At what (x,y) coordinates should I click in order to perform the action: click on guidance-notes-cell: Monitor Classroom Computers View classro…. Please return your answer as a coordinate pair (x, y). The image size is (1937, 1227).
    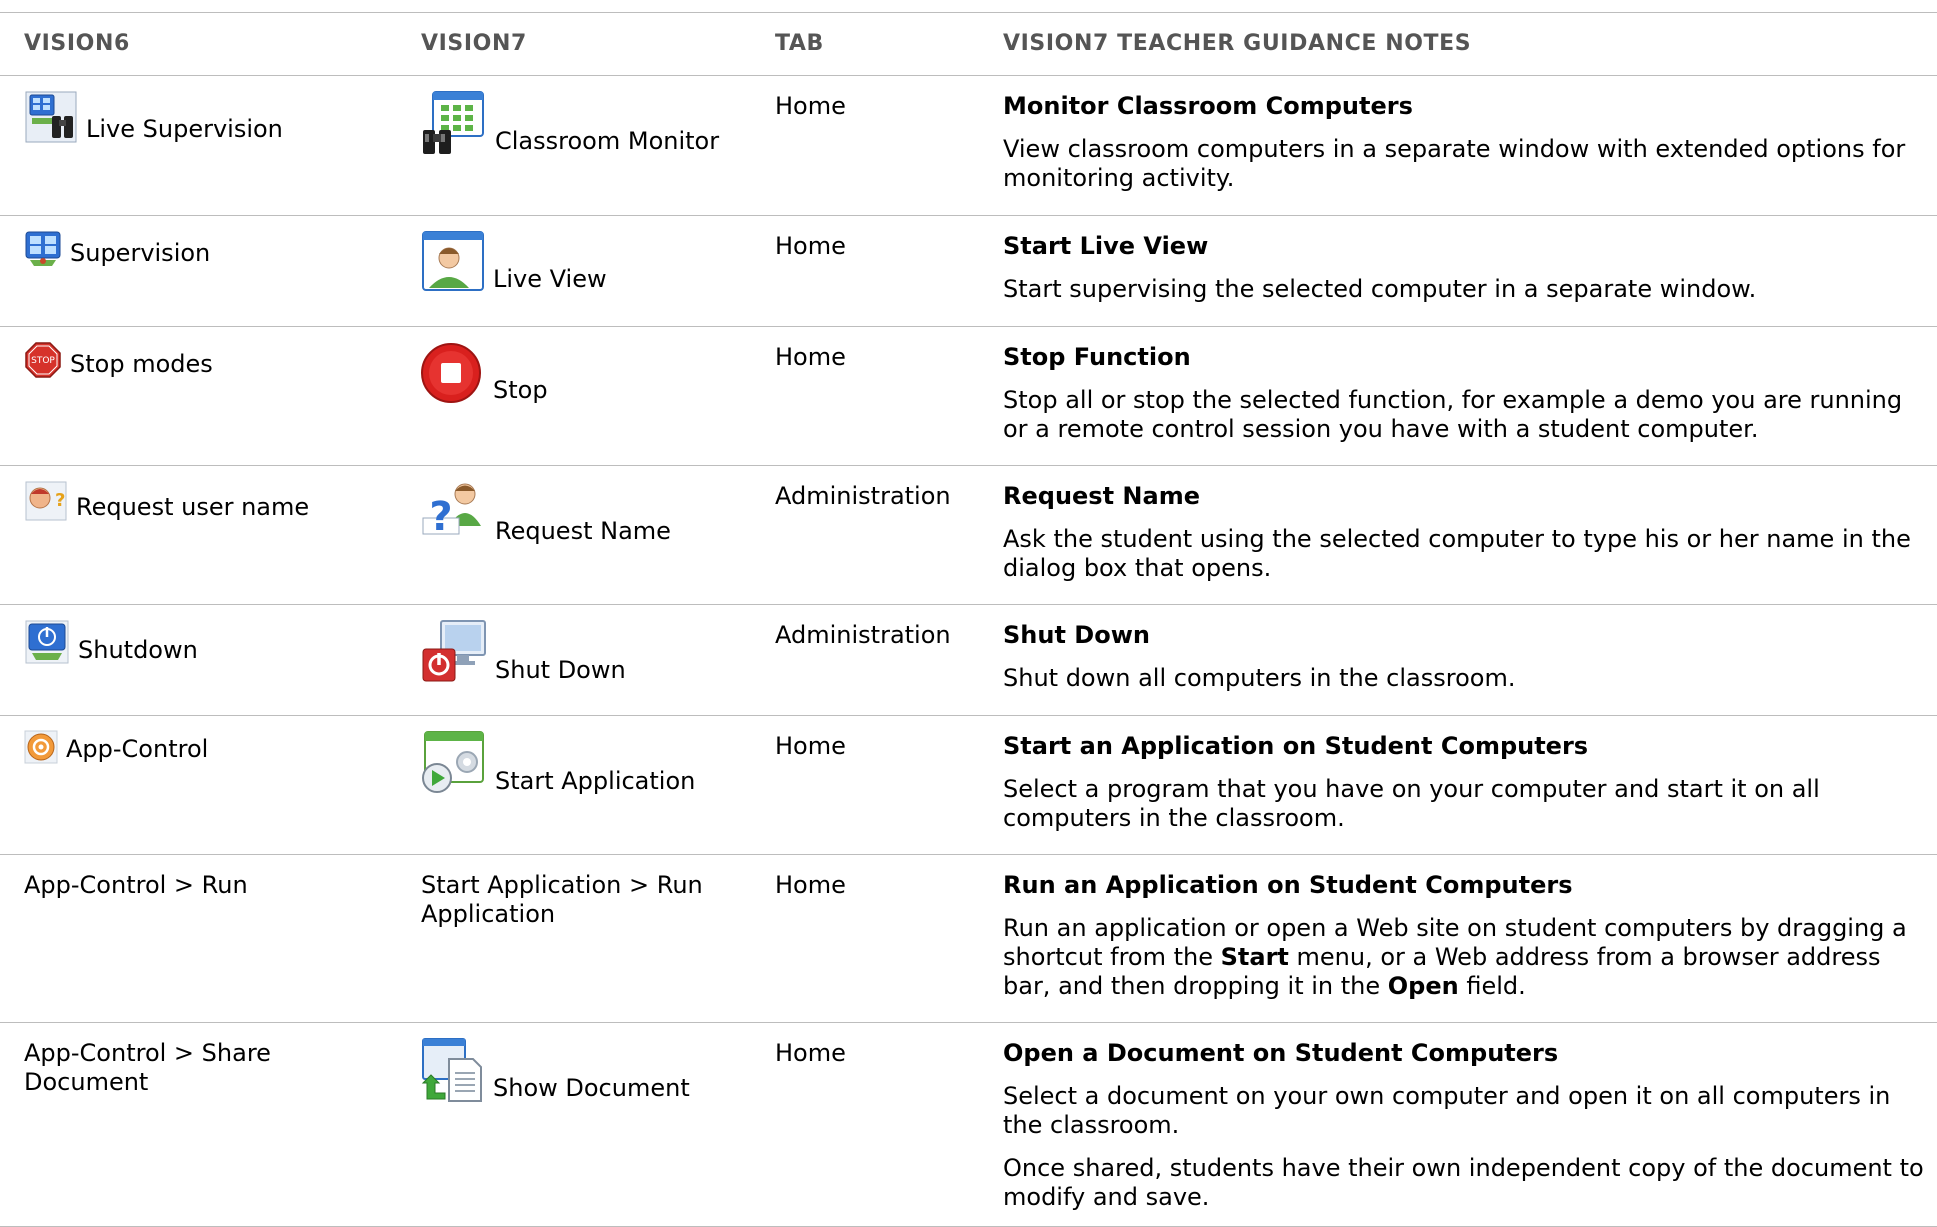
    Looking at the image, I should click on (1470, 145).